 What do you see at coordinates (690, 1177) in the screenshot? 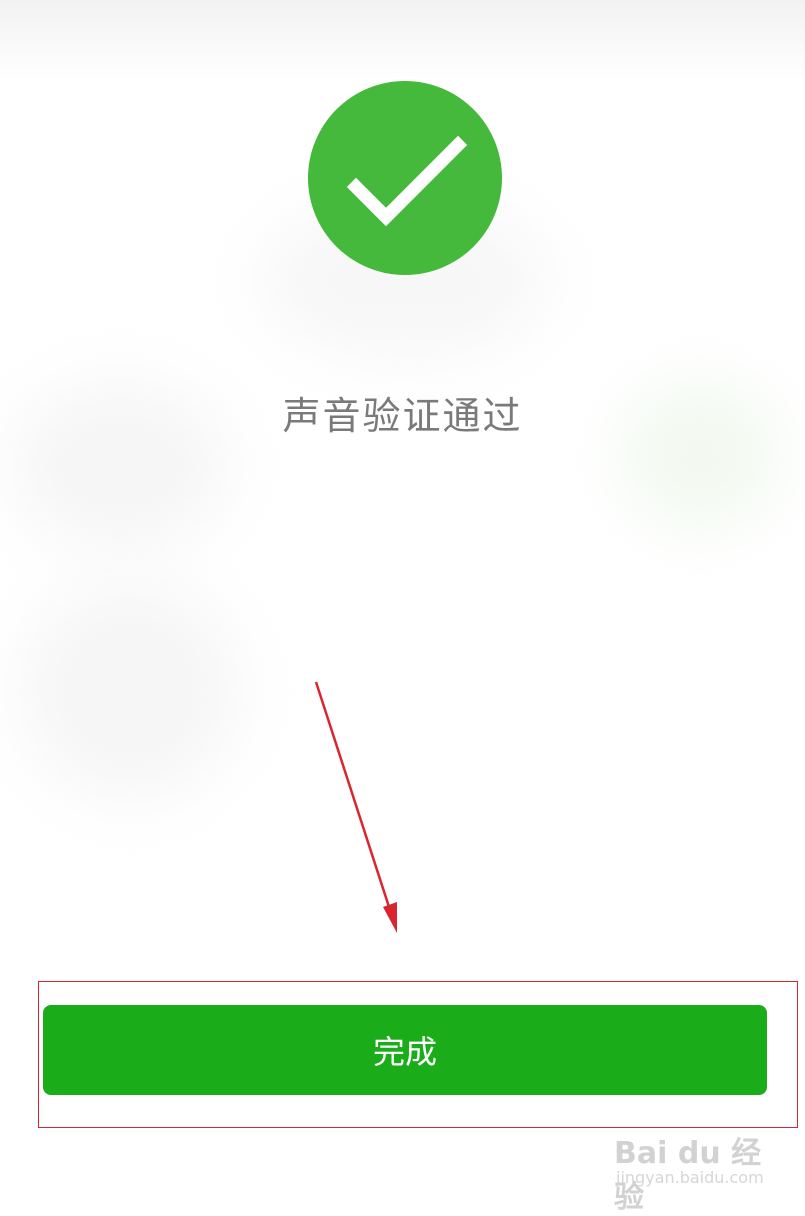
I see `watermark-url: jingyan.baidu.com` at bounding box center [690, 1177].